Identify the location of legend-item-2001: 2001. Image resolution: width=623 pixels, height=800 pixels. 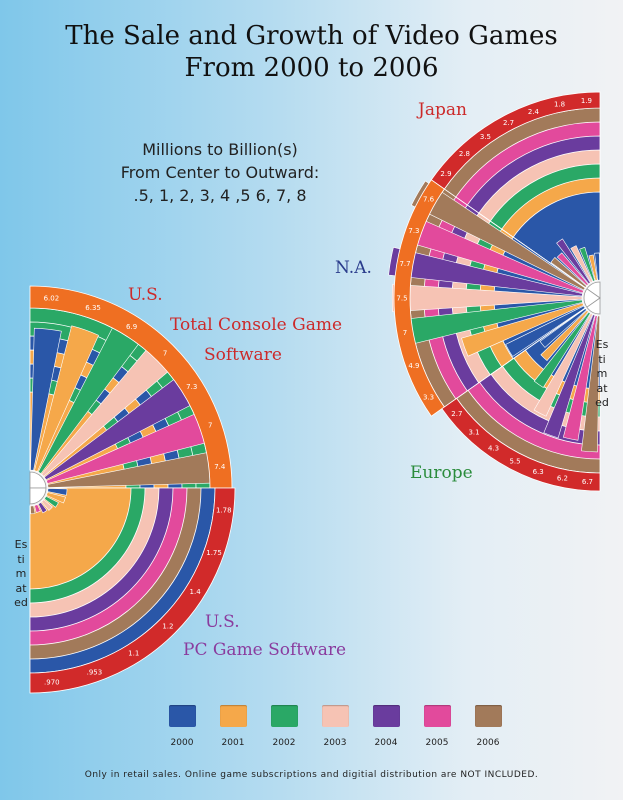
(233, 726).